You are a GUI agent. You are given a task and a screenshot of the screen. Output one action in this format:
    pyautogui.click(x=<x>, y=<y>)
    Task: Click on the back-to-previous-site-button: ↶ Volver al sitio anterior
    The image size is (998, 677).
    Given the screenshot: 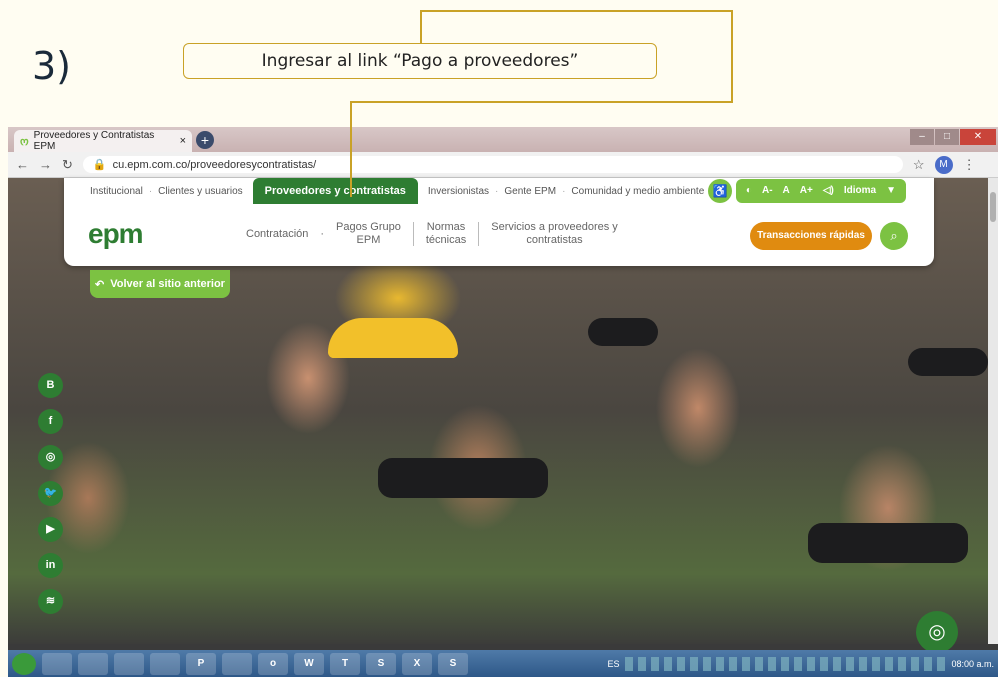 What is the action you would take?
    pyautogui.click(x=160, y=284)
    